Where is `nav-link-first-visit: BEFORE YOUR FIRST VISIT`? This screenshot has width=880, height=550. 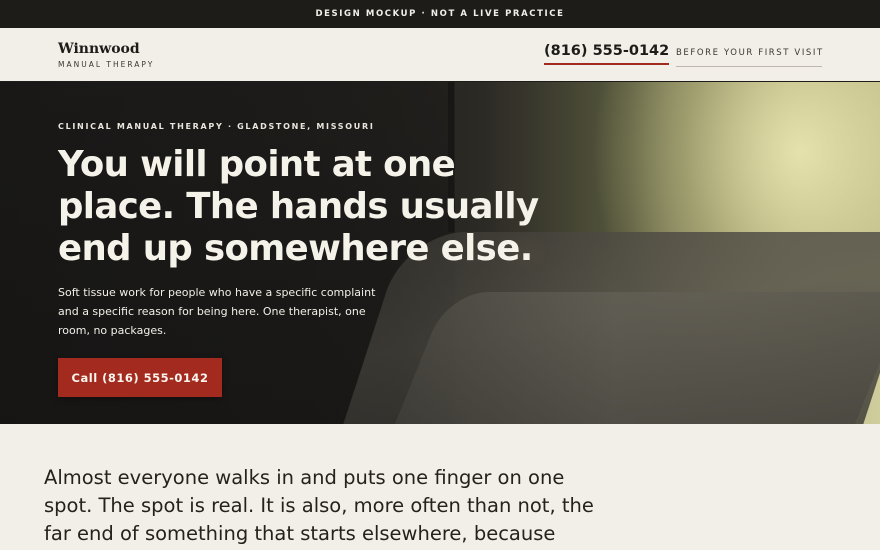 nav-link-first-visit: BEFORE YOUR FIRST VISIT is located at coordinates (749, 57).